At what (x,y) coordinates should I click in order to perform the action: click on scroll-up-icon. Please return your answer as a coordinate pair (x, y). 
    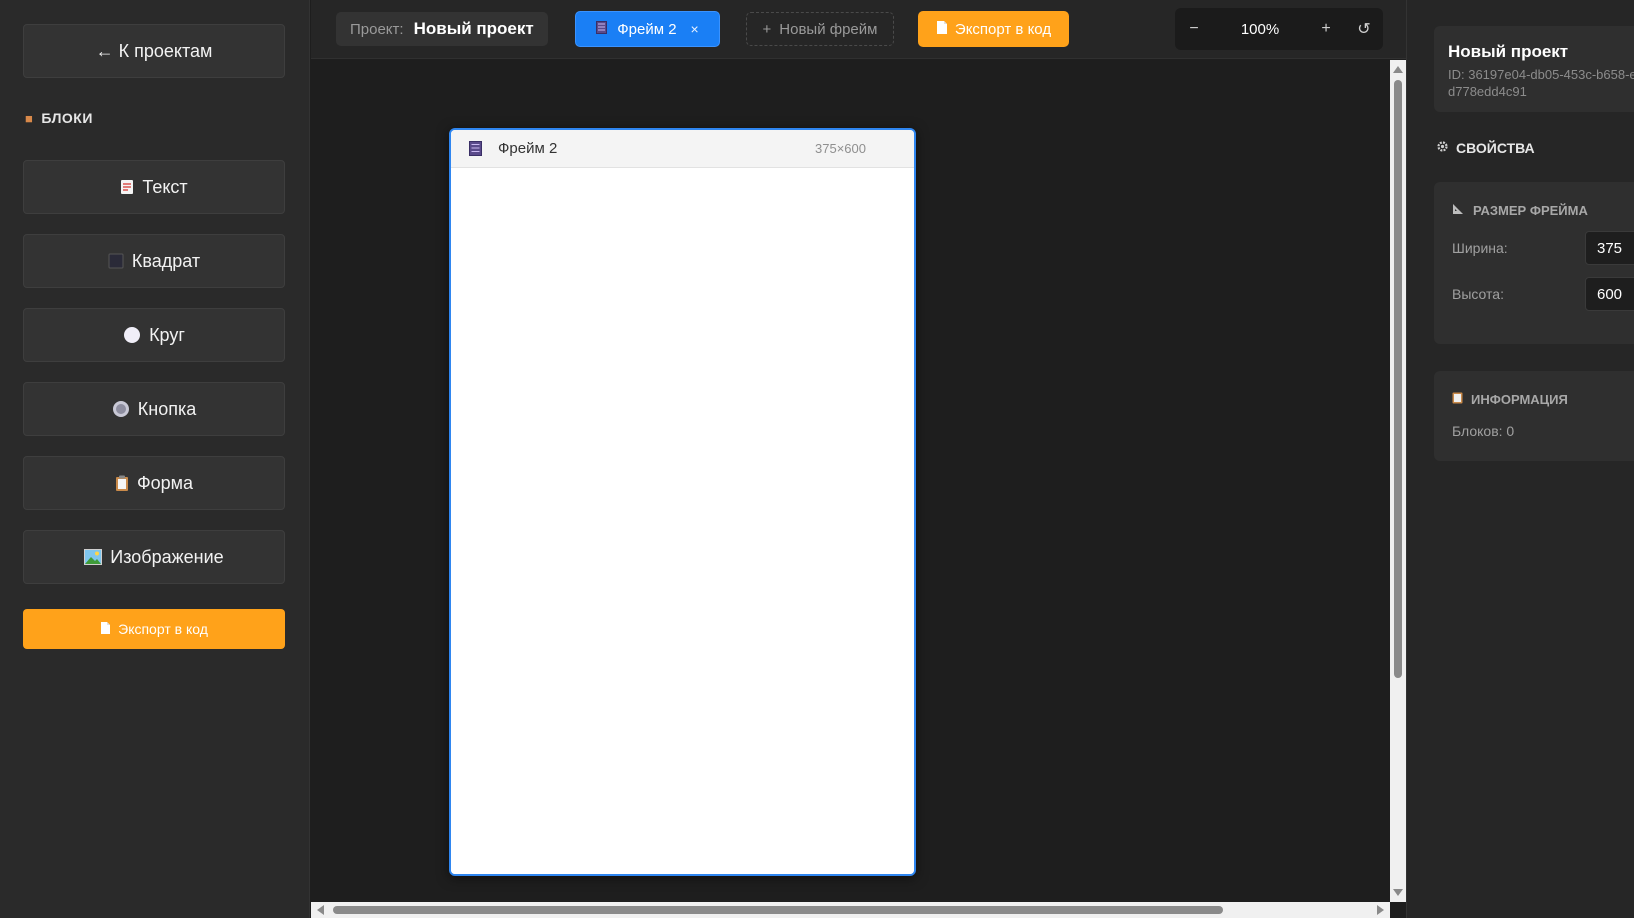
    Looking at the image, I should click on (1398, 69).